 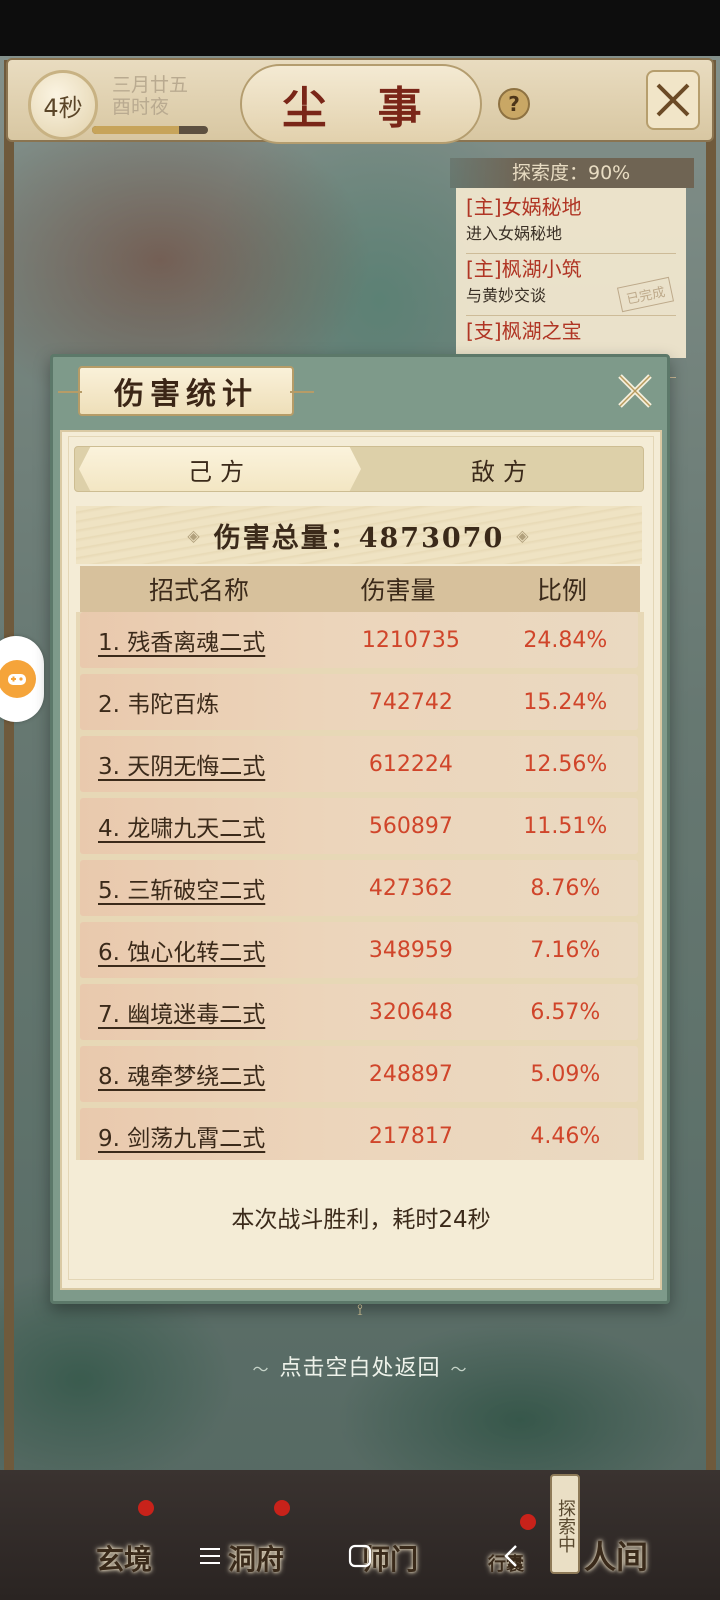 I want to click on damage-ratio: 15.24%, so click(x=565, y=702).